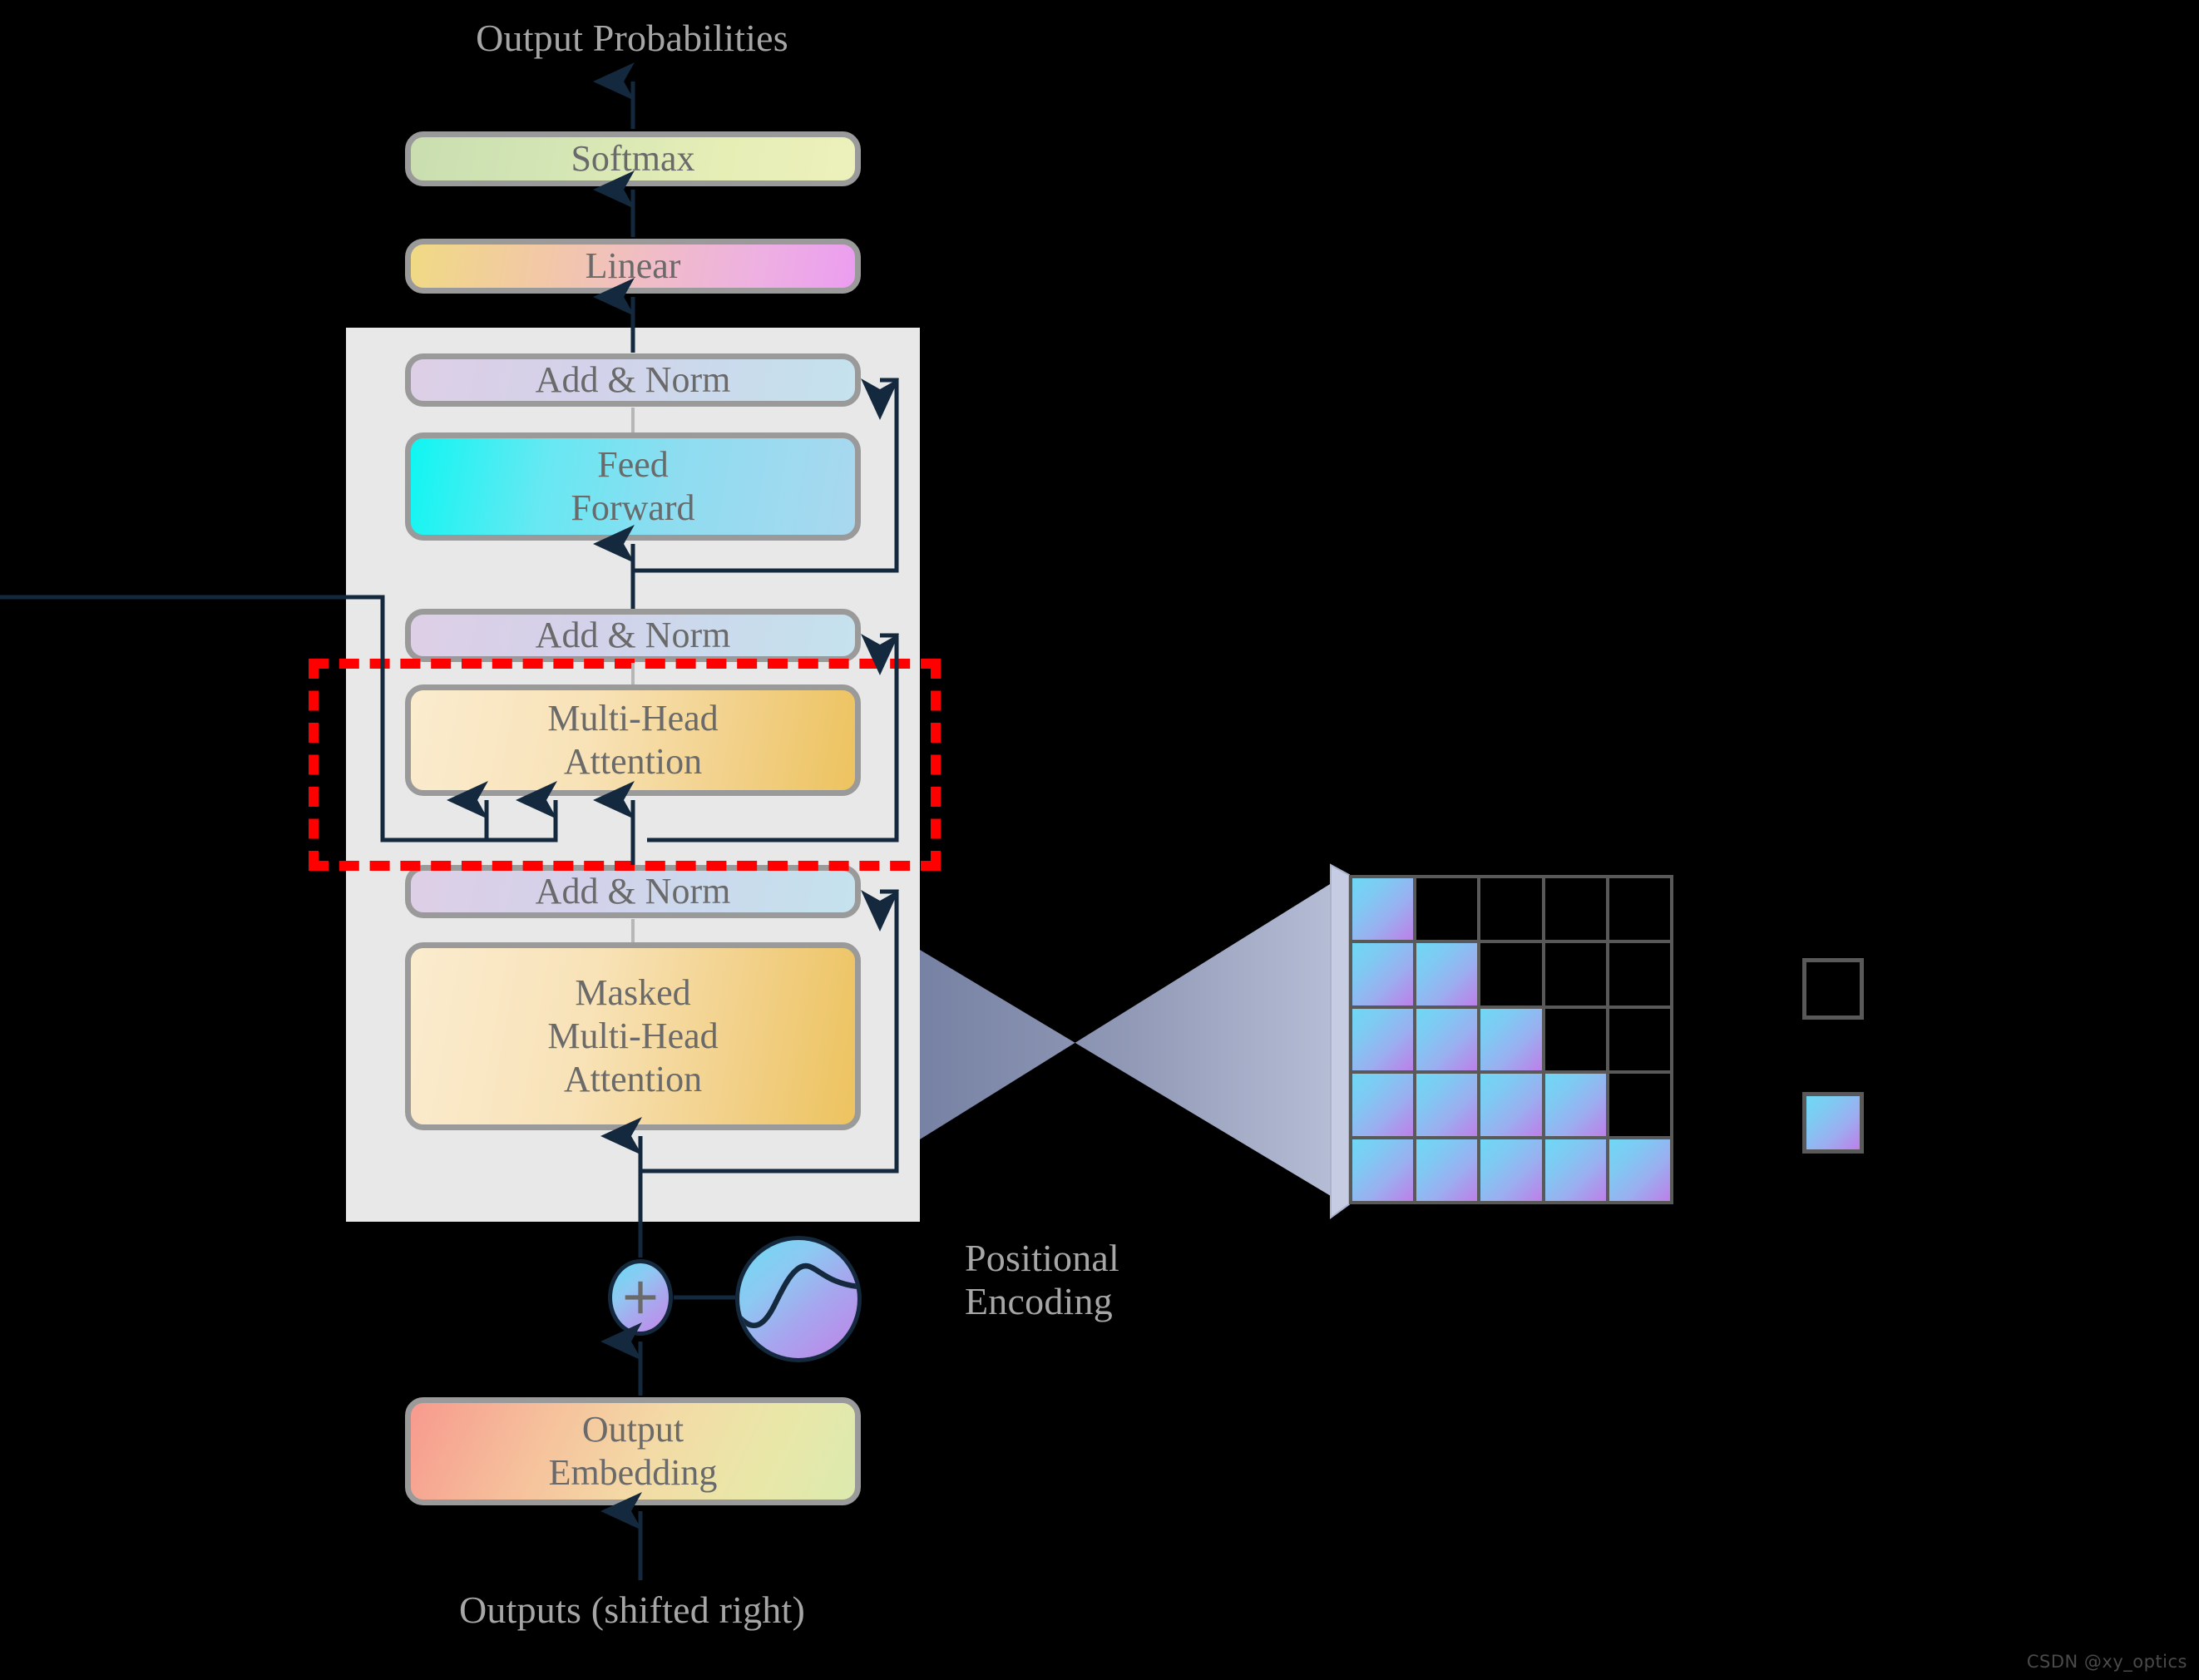  I want to click on outputs-shifted-right-label: Outputs (shifted right), so click(632, 1610).